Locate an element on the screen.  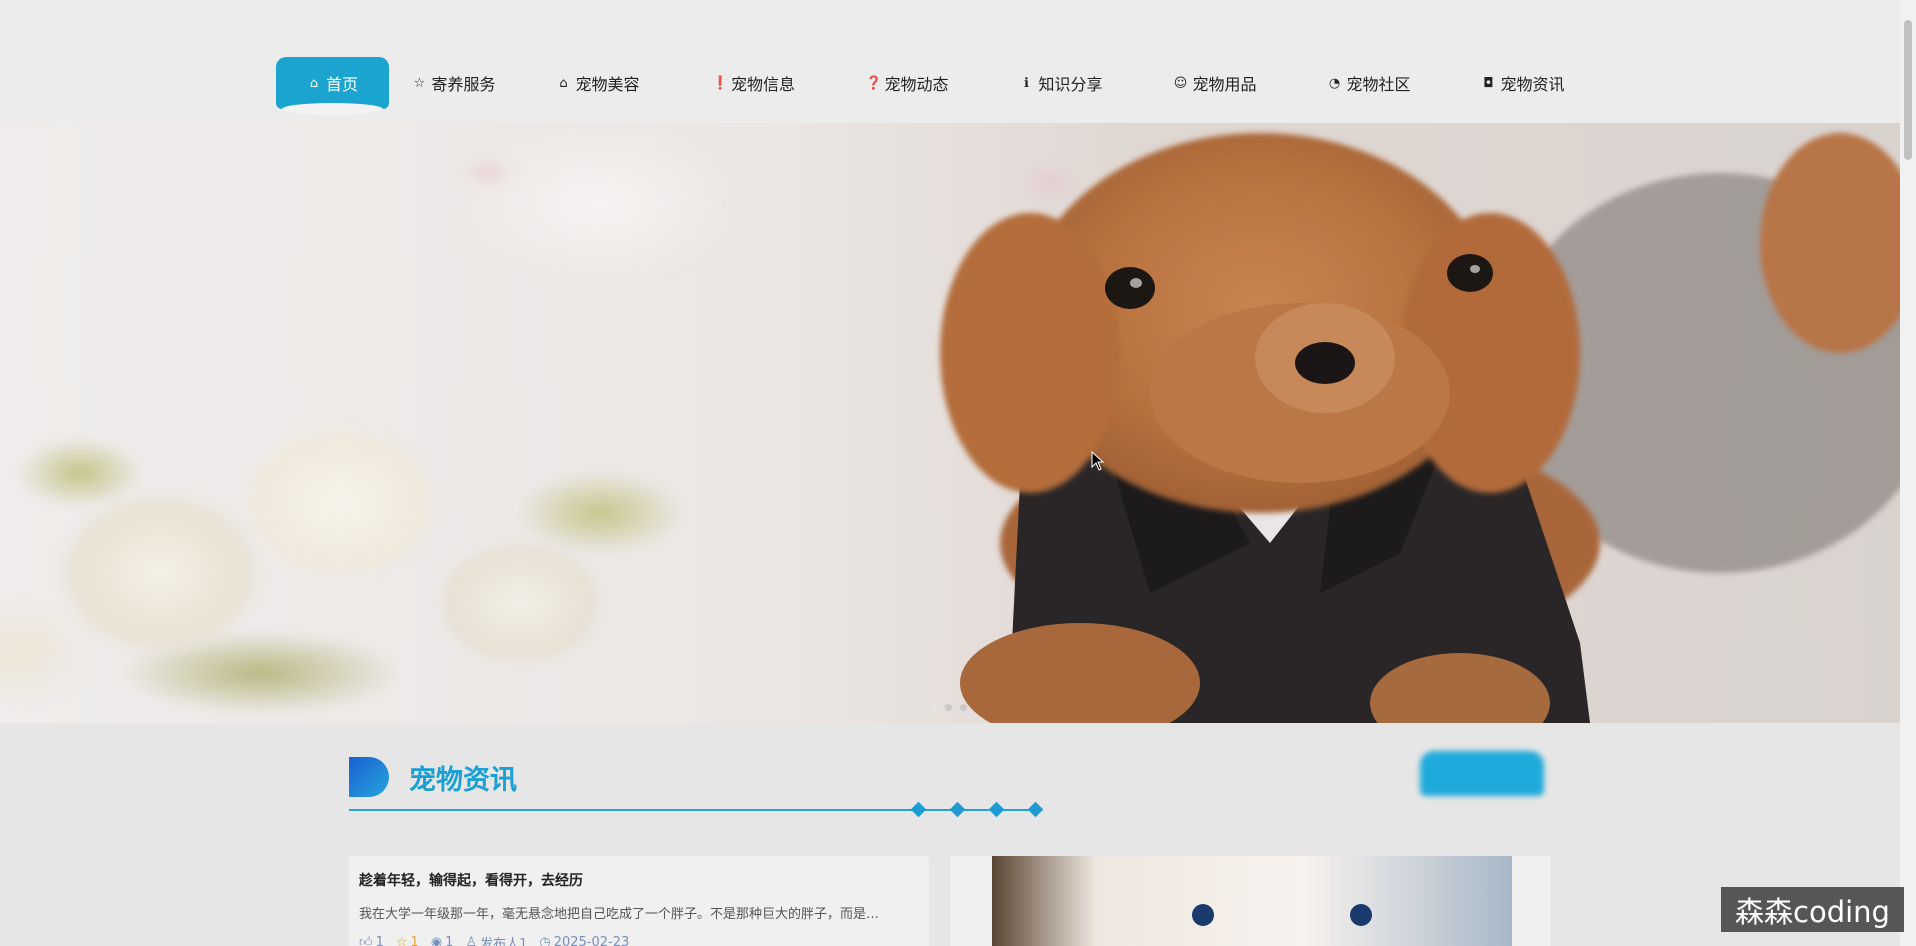
like-count: 👍︎ 1 is located at coordinates (371, 939).